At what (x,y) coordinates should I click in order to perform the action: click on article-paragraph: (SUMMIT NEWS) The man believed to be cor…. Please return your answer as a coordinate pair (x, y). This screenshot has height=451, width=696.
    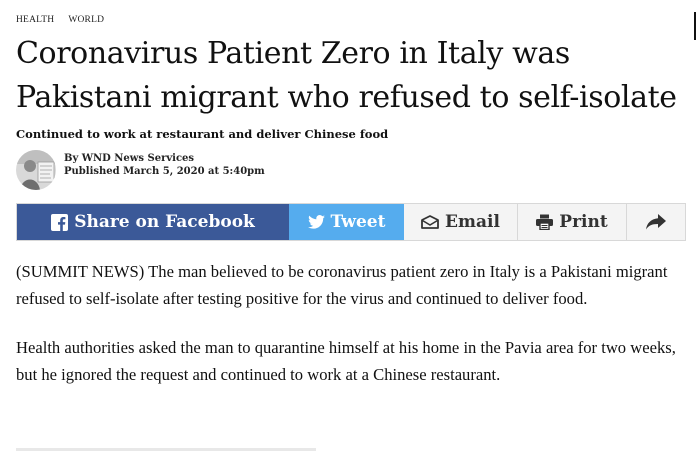
    Looking at the image, I should click on (342, 285).